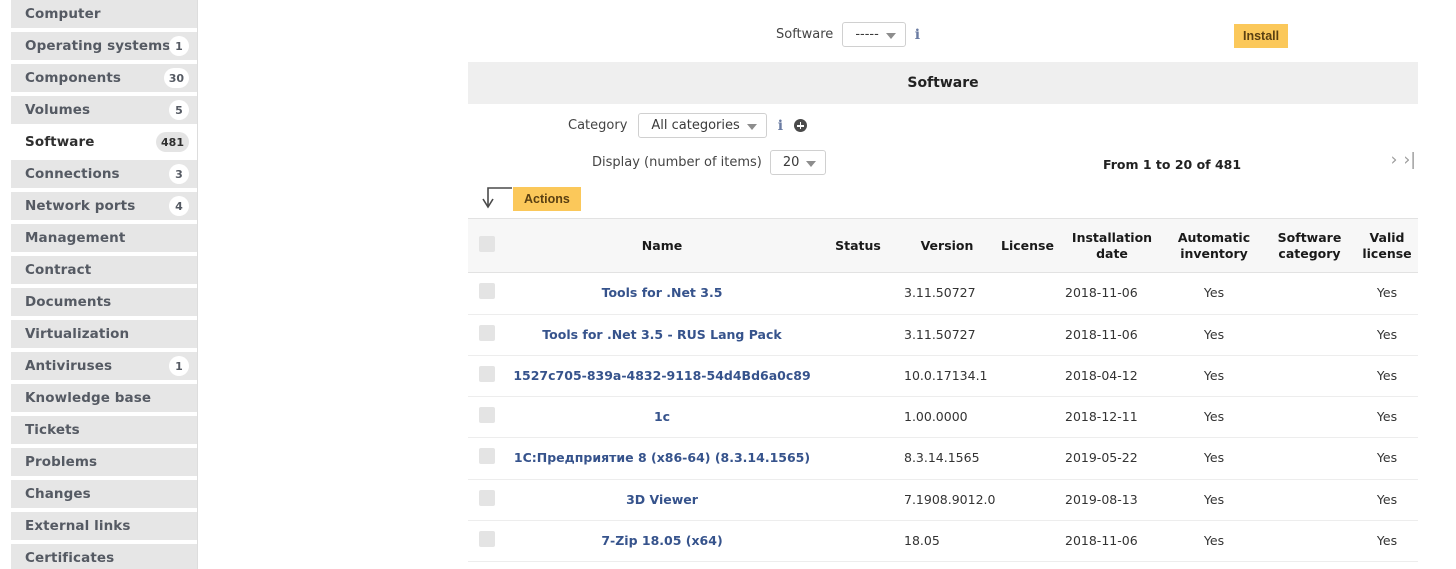  I want to click on sidebar-item-external-links: External links, so click(104, 526).